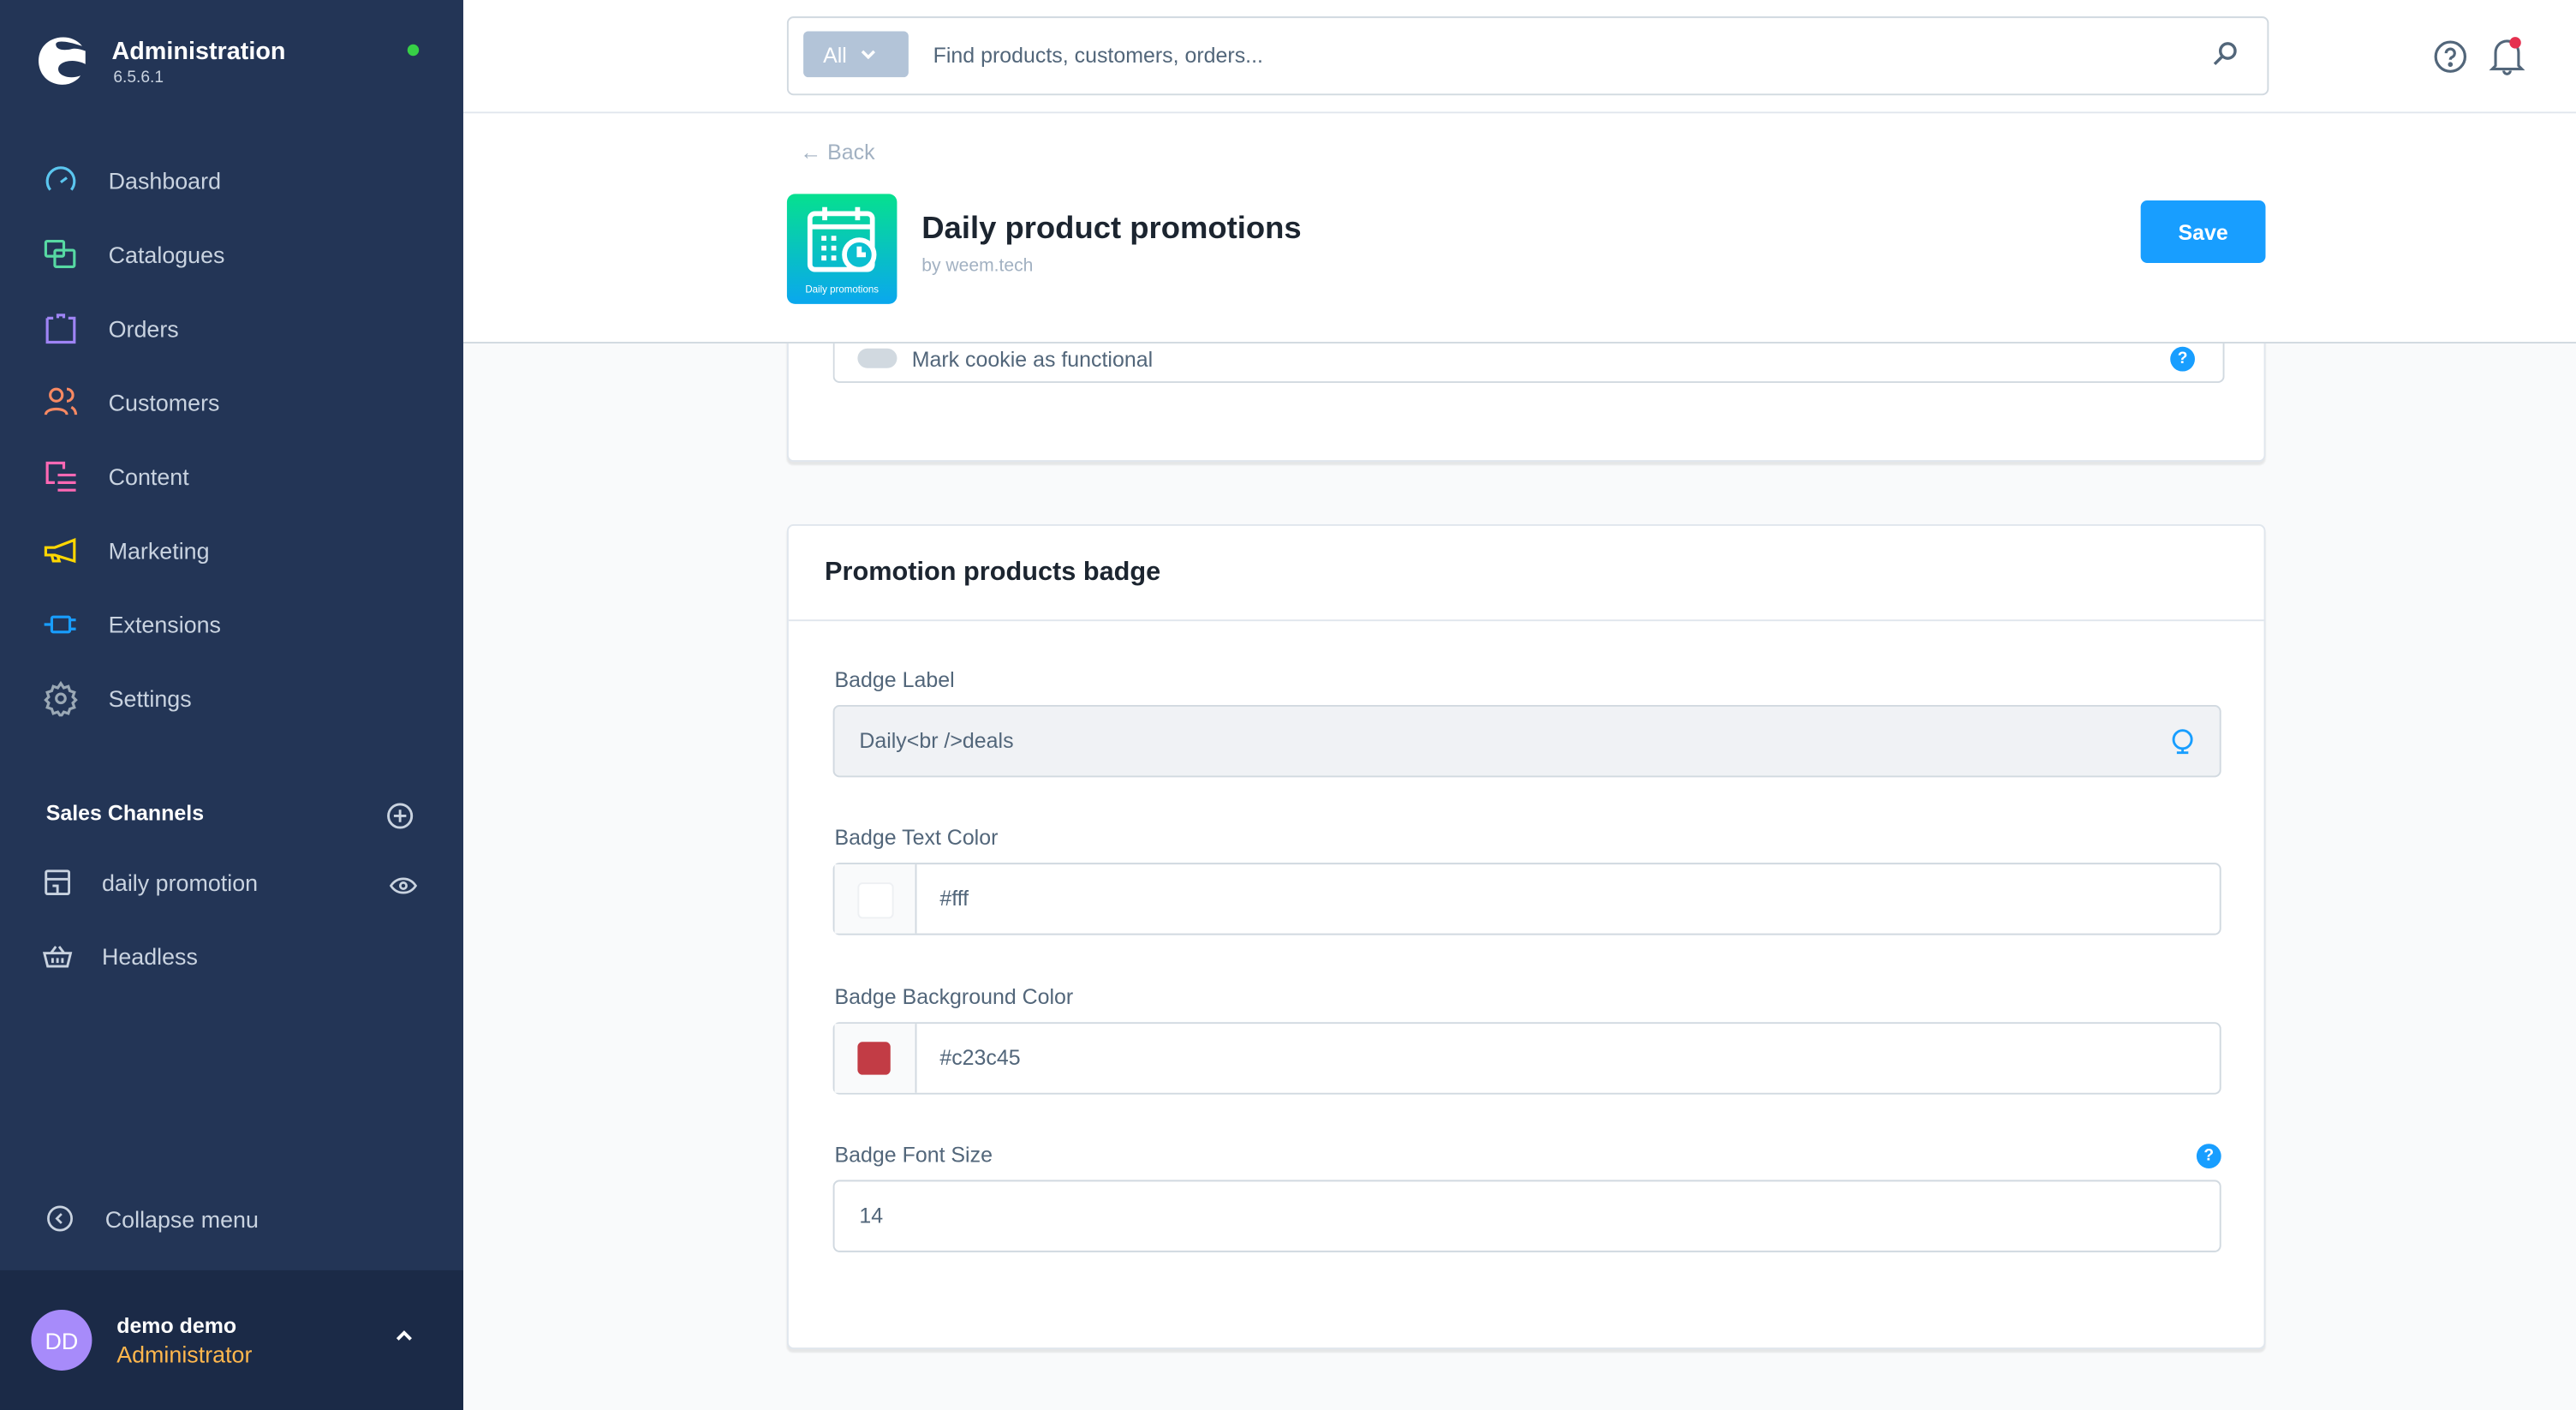  What do you see at coordinates (176, 1325) in the screenshot?
I see `user-name: demo demo` at bounding box center [176, 1325].